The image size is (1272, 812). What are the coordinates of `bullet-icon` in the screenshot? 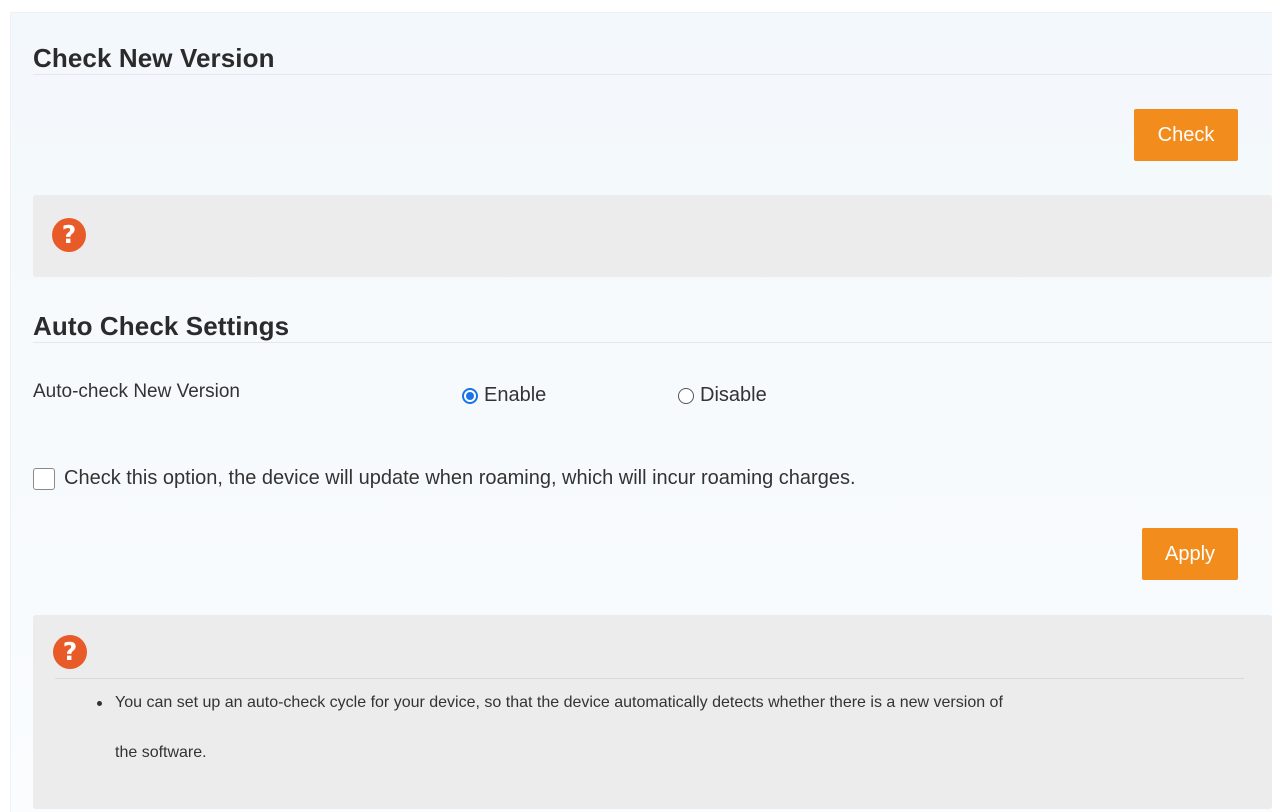 It's located at (99, 703).